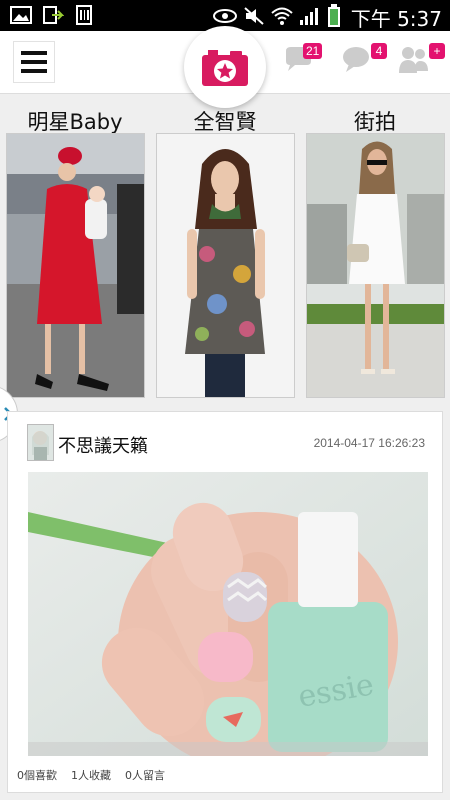  Describe the element at coordinates (85, 15) in the screenshot. I see `barcode-icon` at that location.